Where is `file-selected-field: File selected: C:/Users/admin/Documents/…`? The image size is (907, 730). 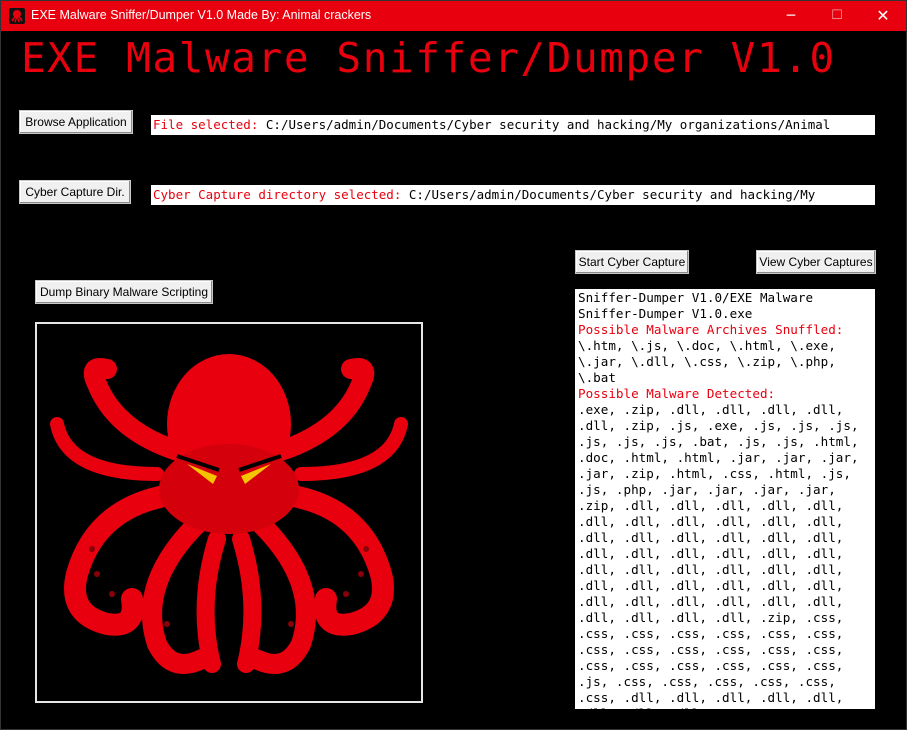
file-selected-field: File selected: C:/Users/admin/Documents/… is located at coordinates (513, 125).